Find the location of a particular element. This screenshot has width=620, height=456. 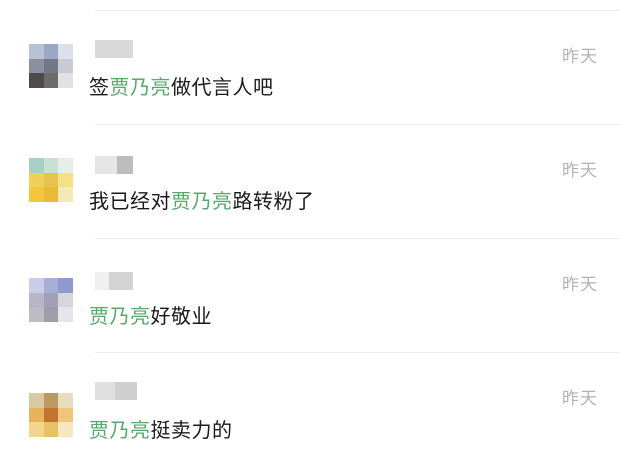

comment-text-before: 我已经对 is located at coordinates (130, 201).